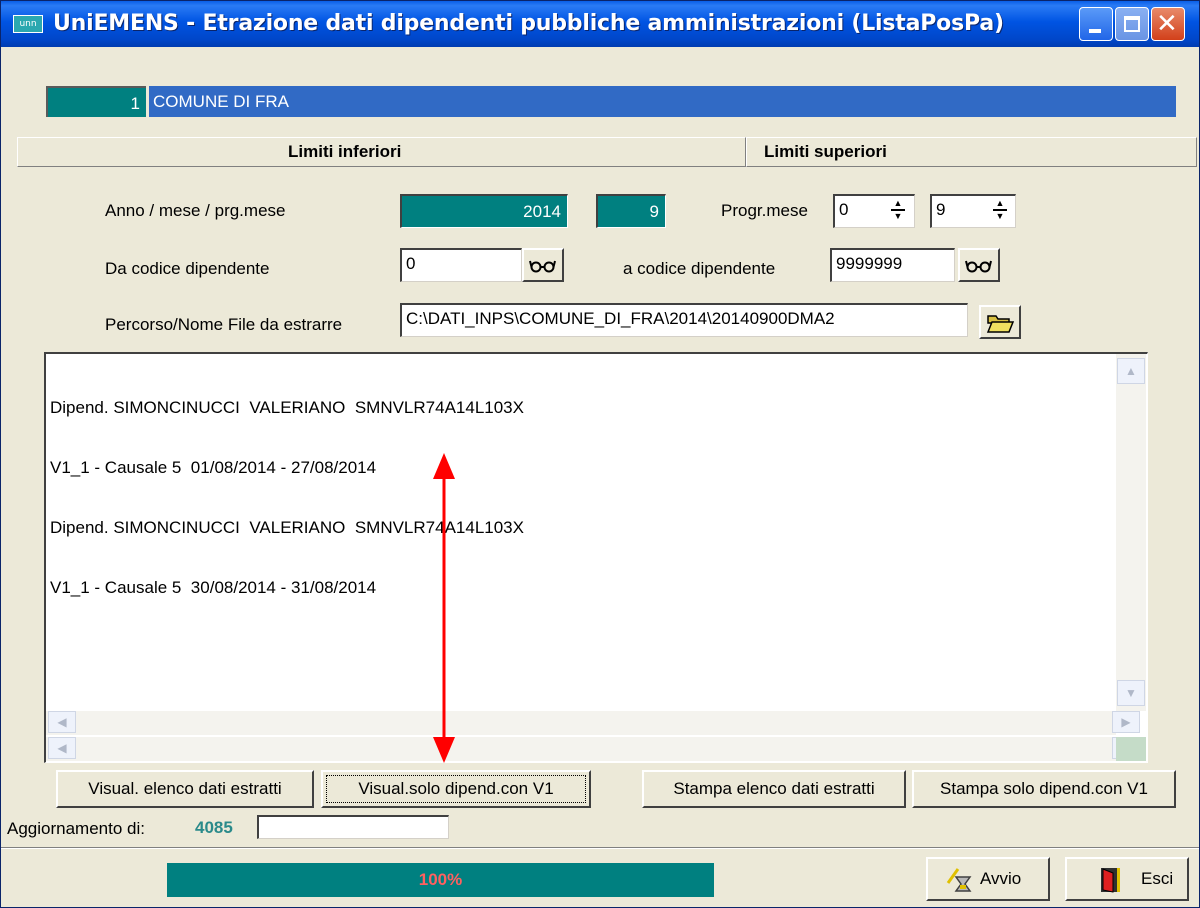 This screenshot has height=908, width=1200. I want to click on visual-elenco-button: Visual. elenco dati estratti, so click(185, 789).